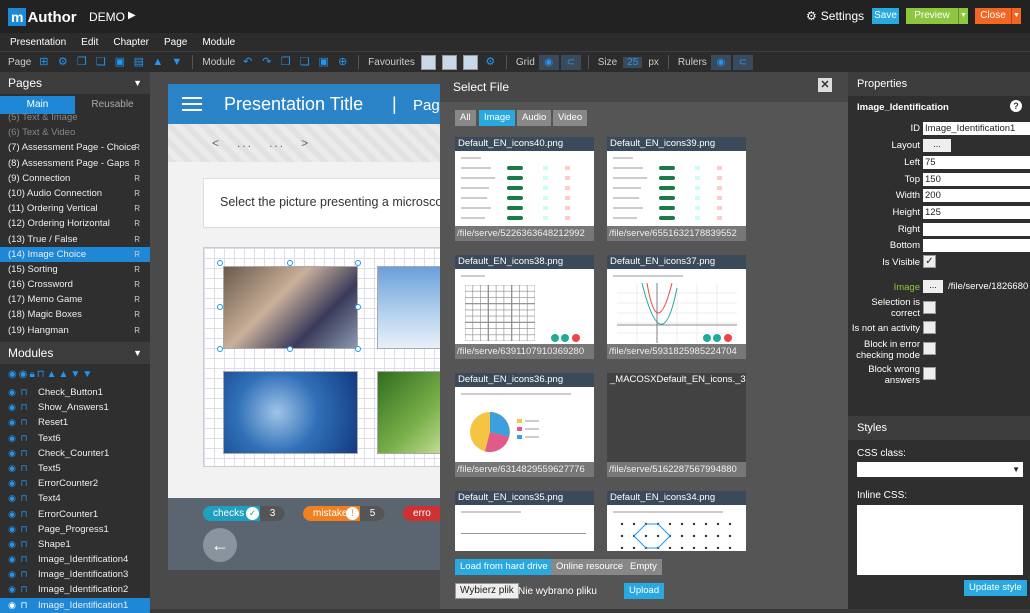 The height and width of the screenshot is (613, 1030). I want to click on choose-file-button: Wybierz plik, so click(487, 591).